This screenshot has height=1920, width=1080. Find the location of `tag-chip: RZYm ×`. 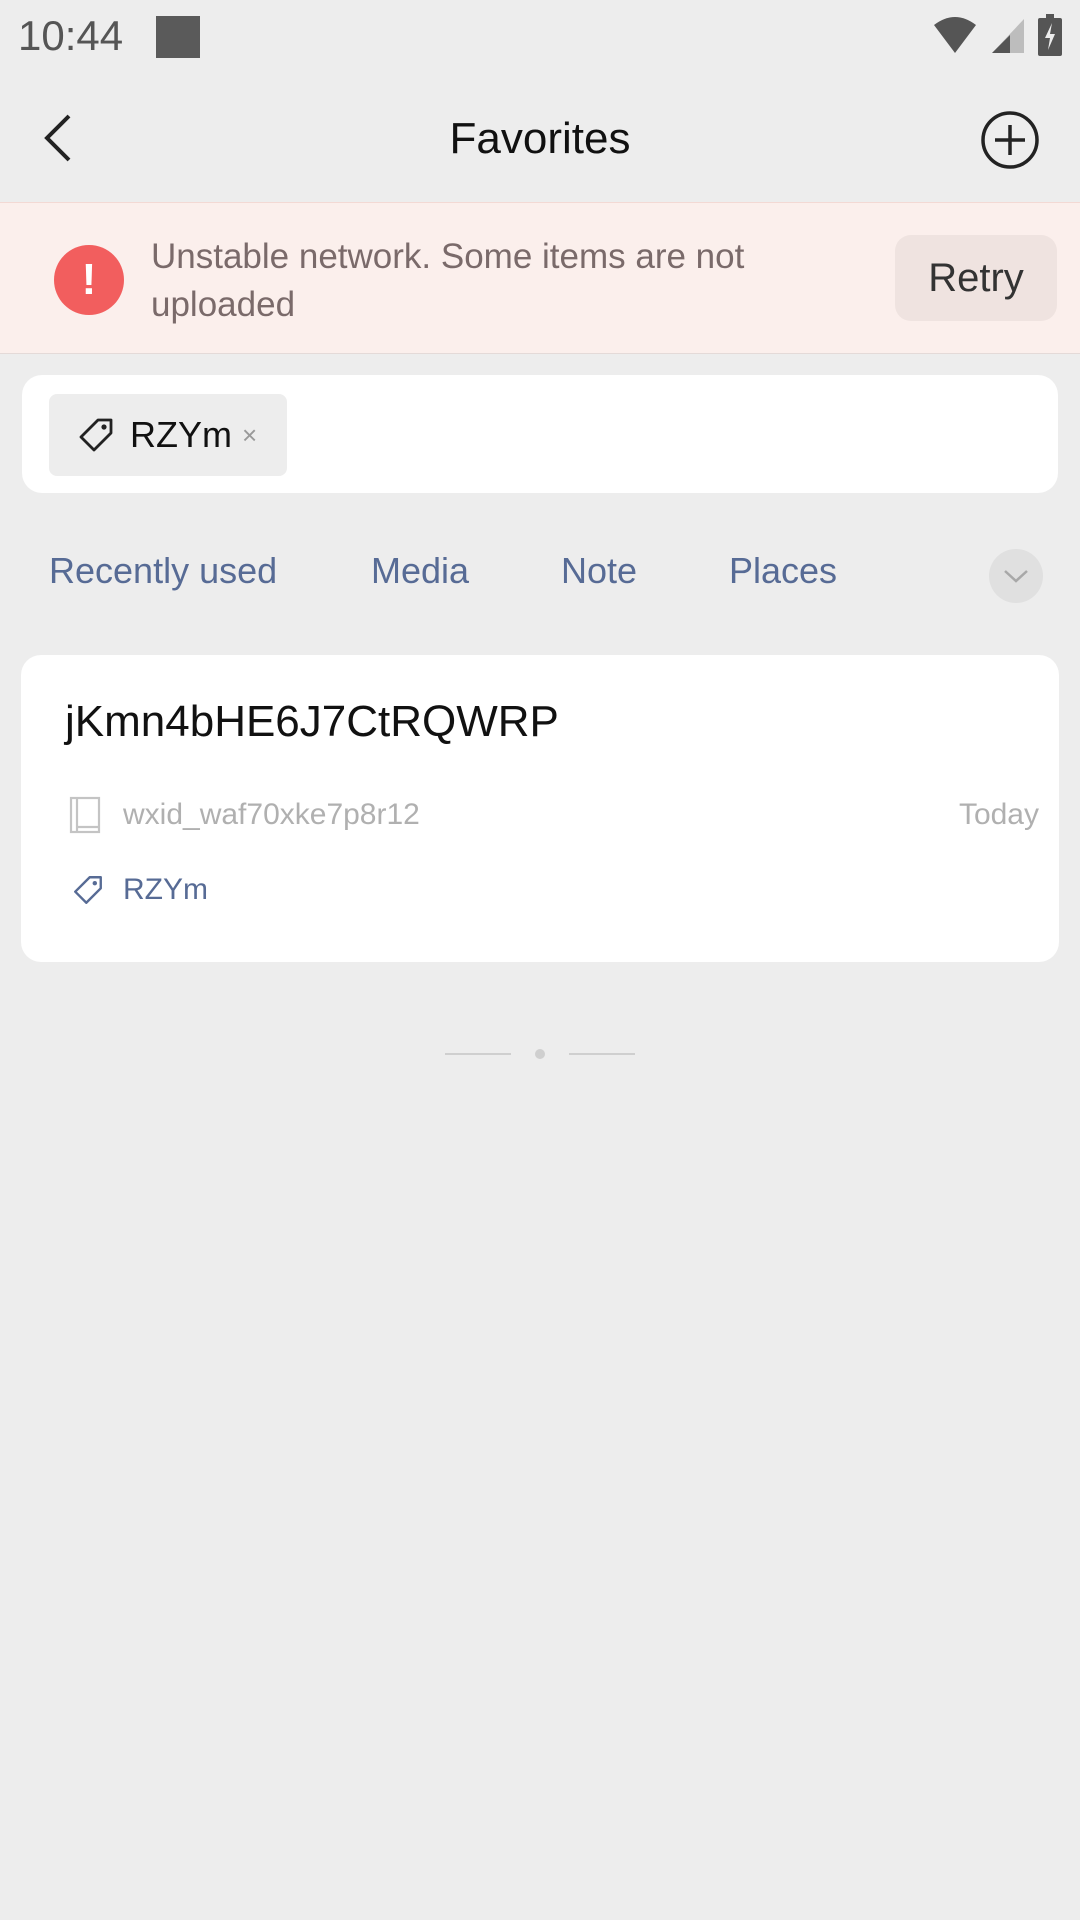

tag-chip: RZYm × is located at coordinates (168, 435).